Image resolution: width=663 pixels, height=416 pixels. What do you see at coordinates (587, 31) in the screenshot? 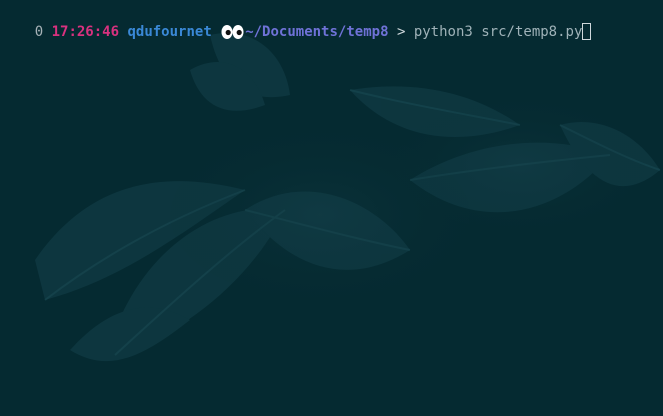
I see `text-cursor` at bounding box center [587, 31].